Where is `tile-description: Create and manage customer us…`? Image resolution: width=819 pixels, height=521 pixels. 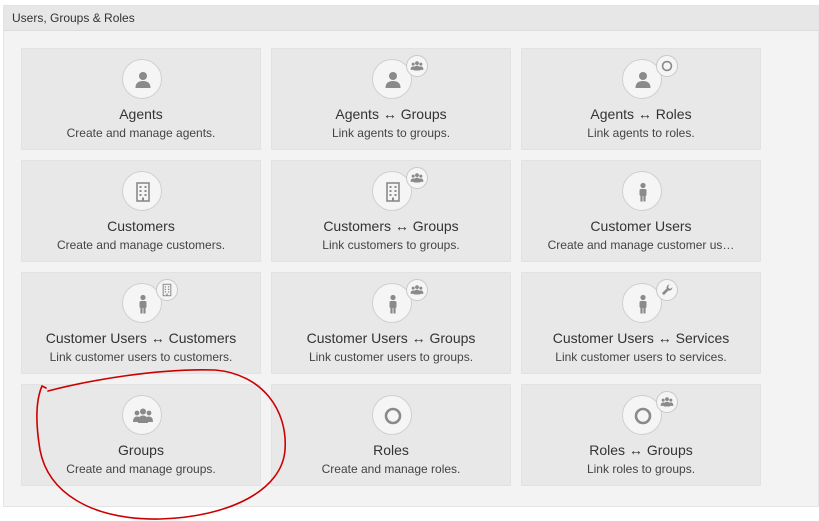 tile-description: Create and manage customer us… is located at coordinates (641, 245).